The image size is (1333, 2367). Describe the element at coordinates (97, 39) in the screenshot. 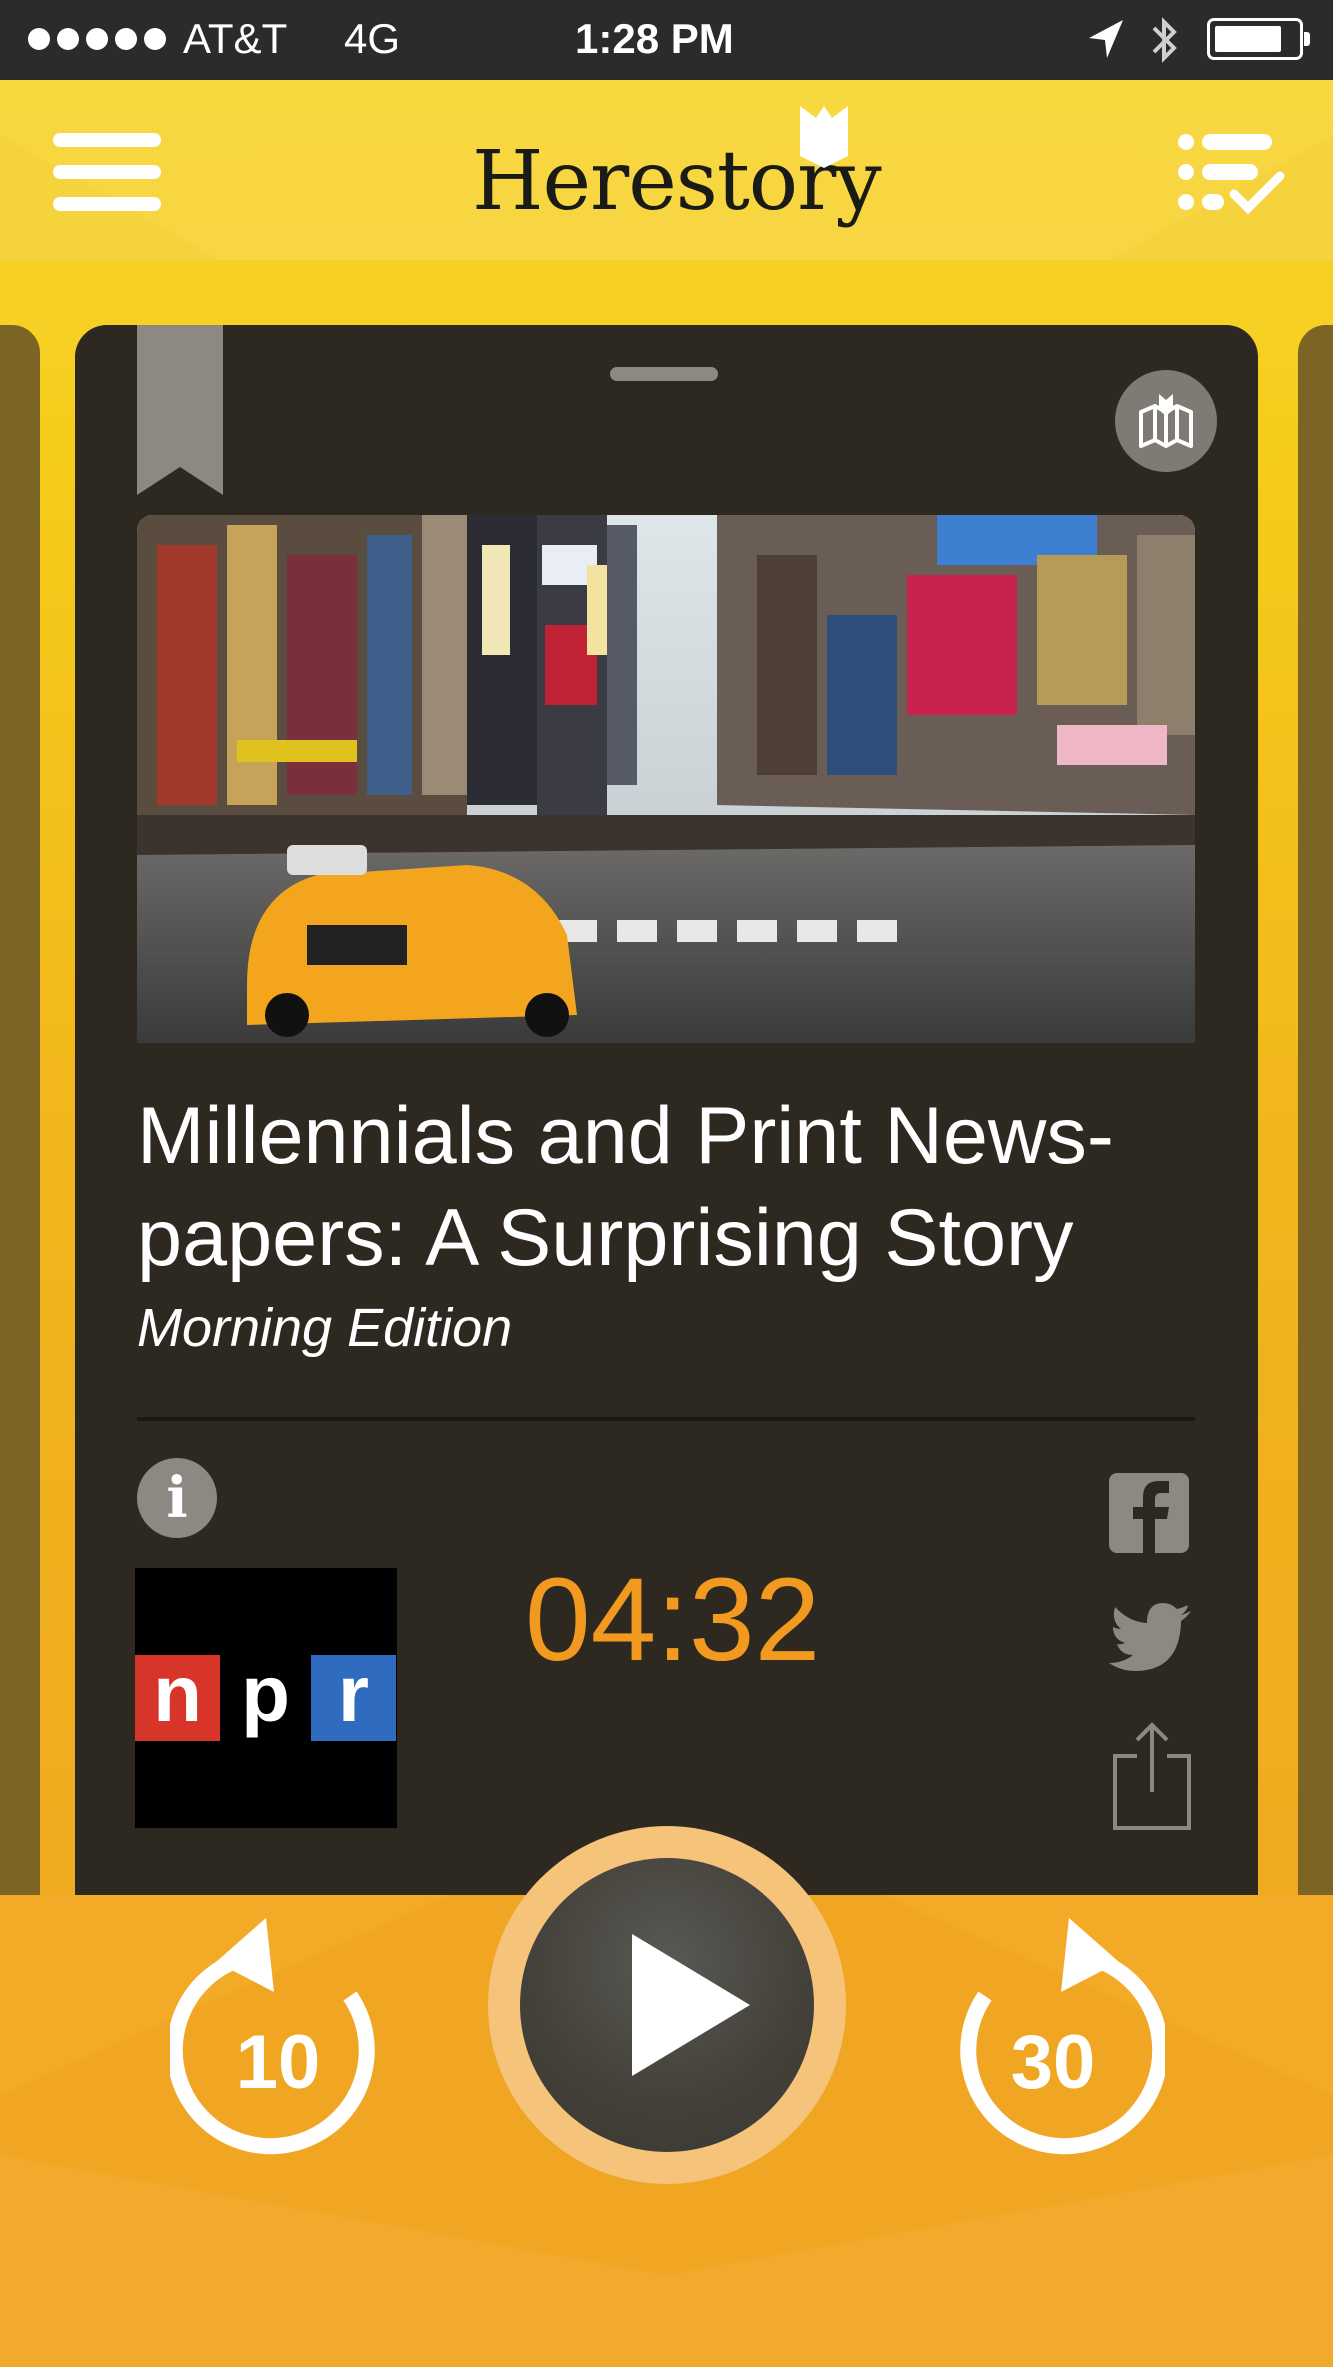

I see `signal-strength-icon` at that location.